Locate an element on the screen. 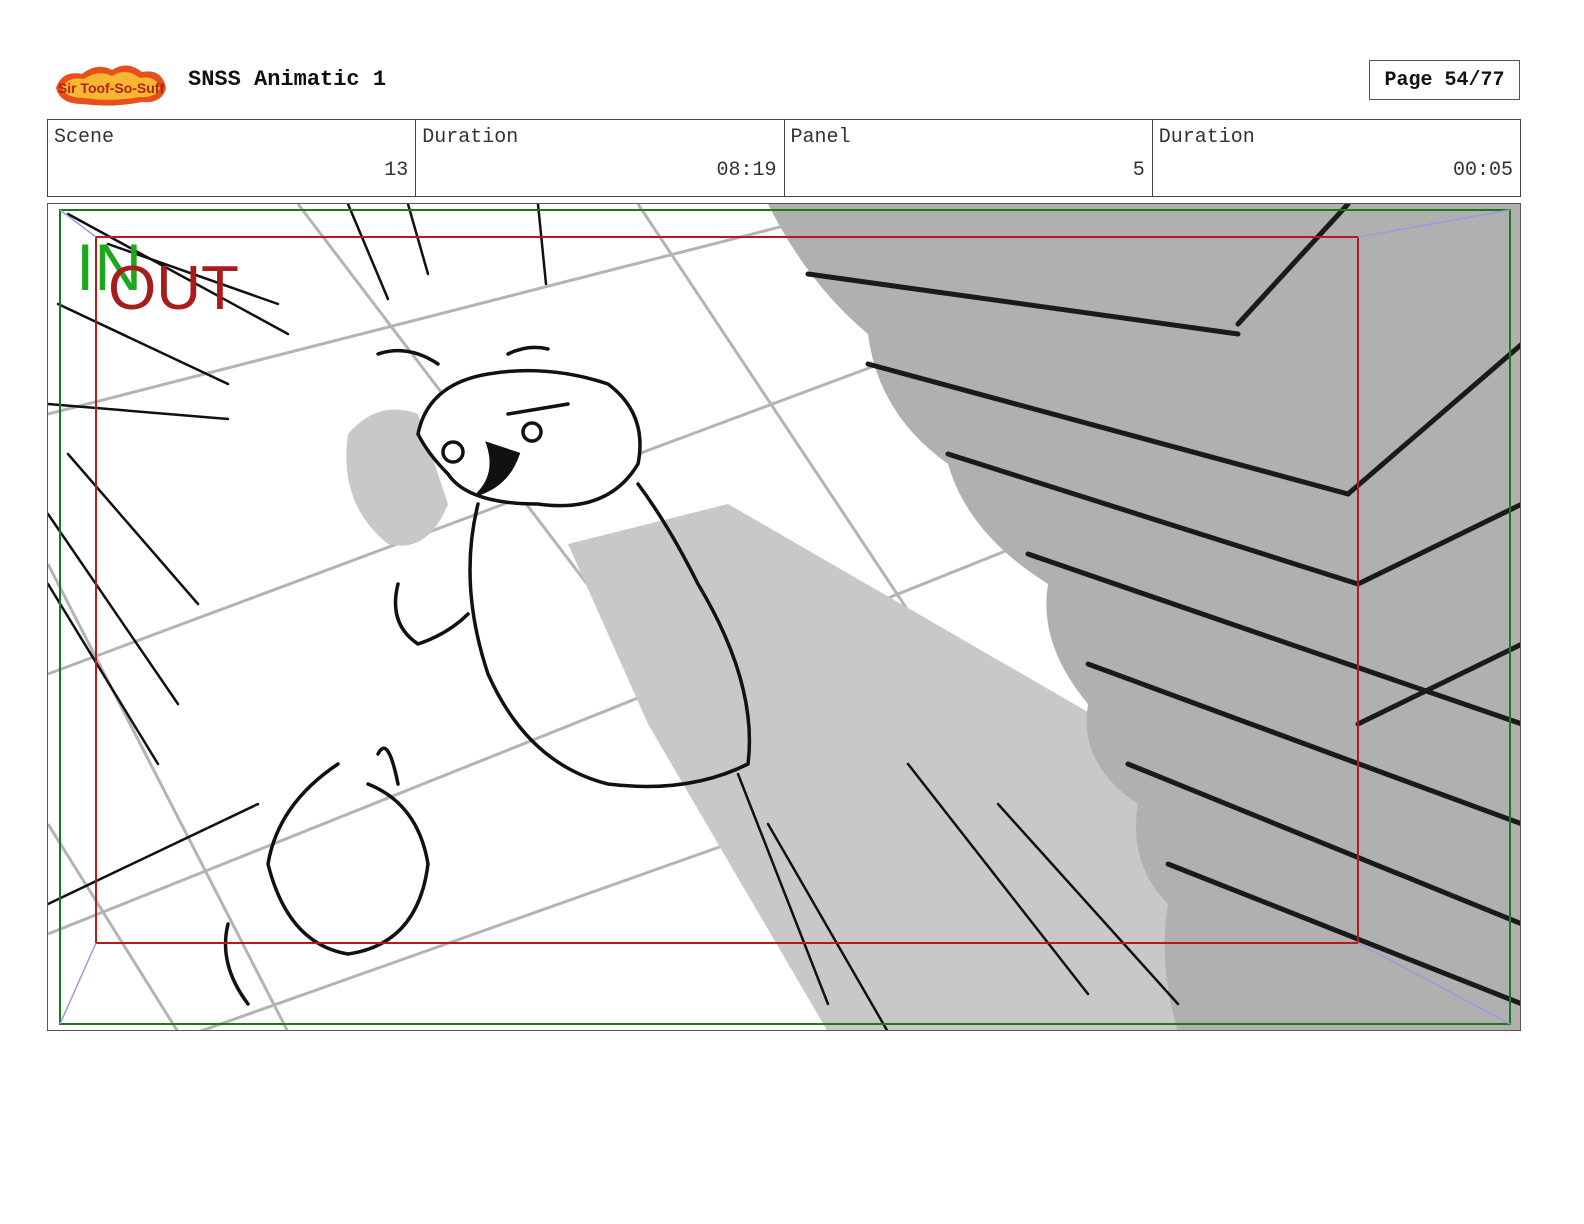  show-logo: Sir Toof-So-Suff is located at coordinates (111, 83).